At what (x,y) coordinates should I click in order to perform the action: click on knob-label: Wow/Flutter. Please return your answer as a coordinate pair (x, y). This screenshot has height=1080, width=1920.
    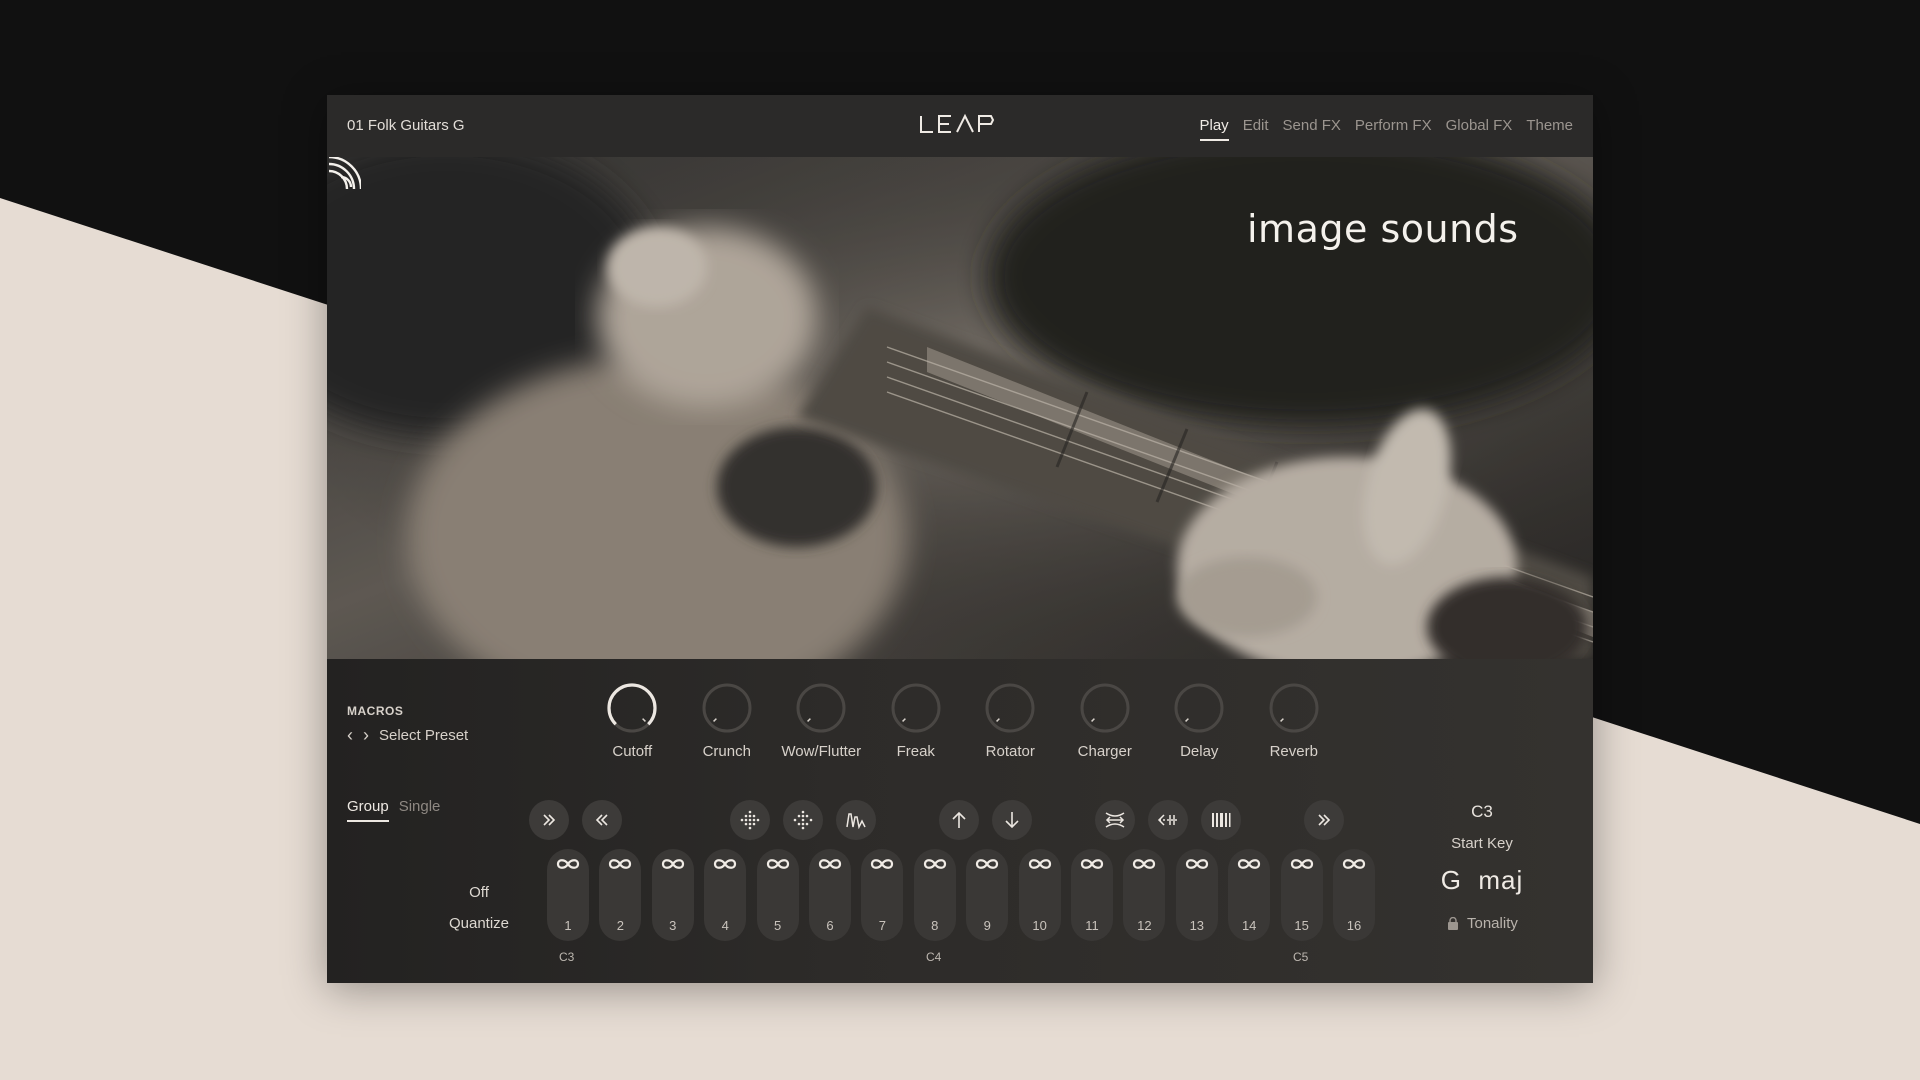
    Looking at the image, I should click on (821, 751).